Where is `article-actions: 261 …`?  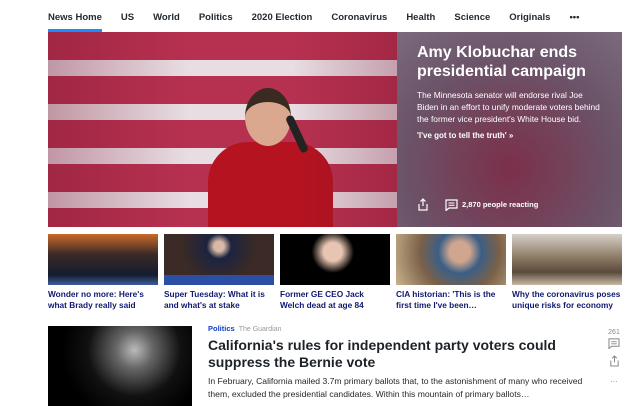
article-actions: 261 … is located at coordinates (614, 355).